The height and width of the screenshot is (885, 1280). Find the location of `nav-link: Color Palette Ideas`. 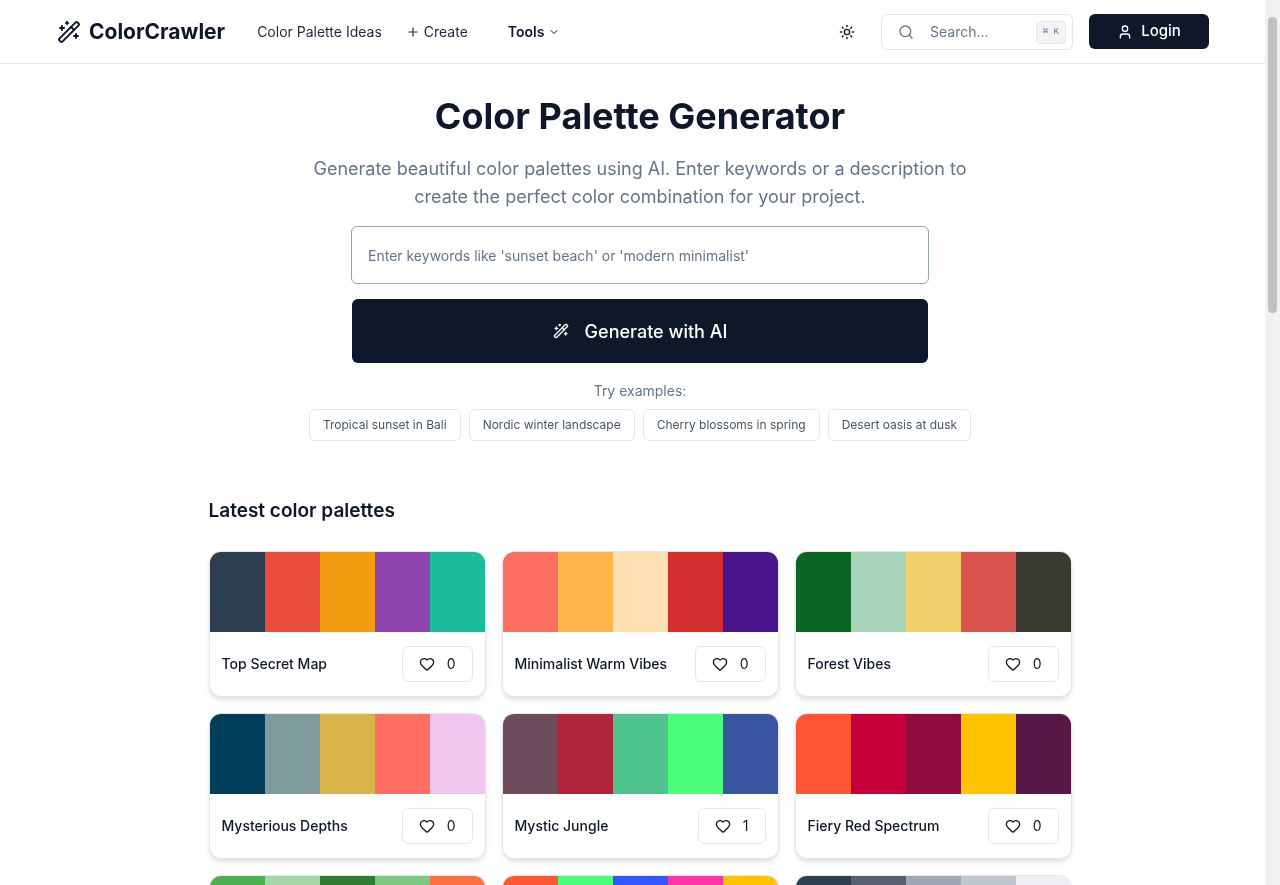

nav-link: Color Palette Ideas is located at coordinates (319, 31).